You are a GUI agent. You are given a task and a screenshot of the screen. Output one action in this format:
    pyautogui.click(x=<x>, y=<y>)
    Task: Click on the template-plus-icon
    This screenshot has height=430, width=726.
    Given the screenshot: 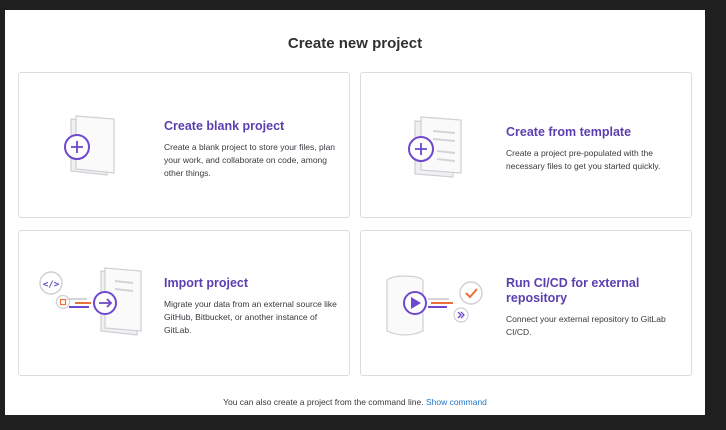 What is the action you would take?
    pyautogui.click(x=435, y=147)
    